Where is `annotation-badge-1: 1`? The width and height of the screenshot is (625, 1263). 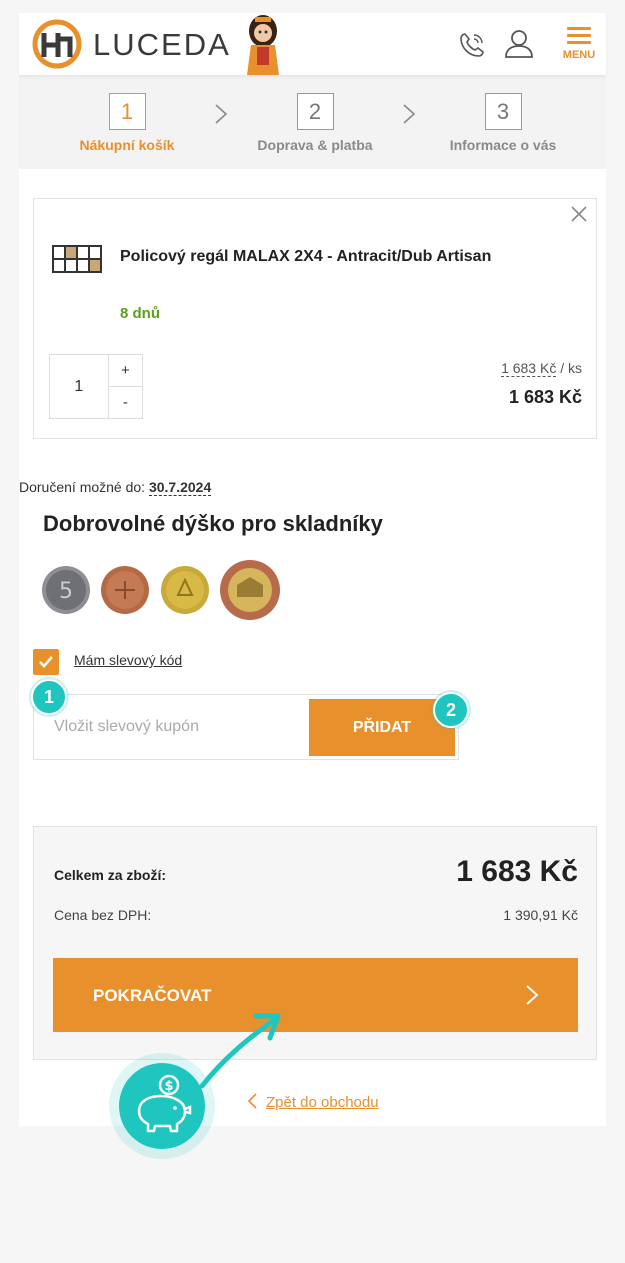
annotation-badge-1: 1 is located at coordinates (49, 697).